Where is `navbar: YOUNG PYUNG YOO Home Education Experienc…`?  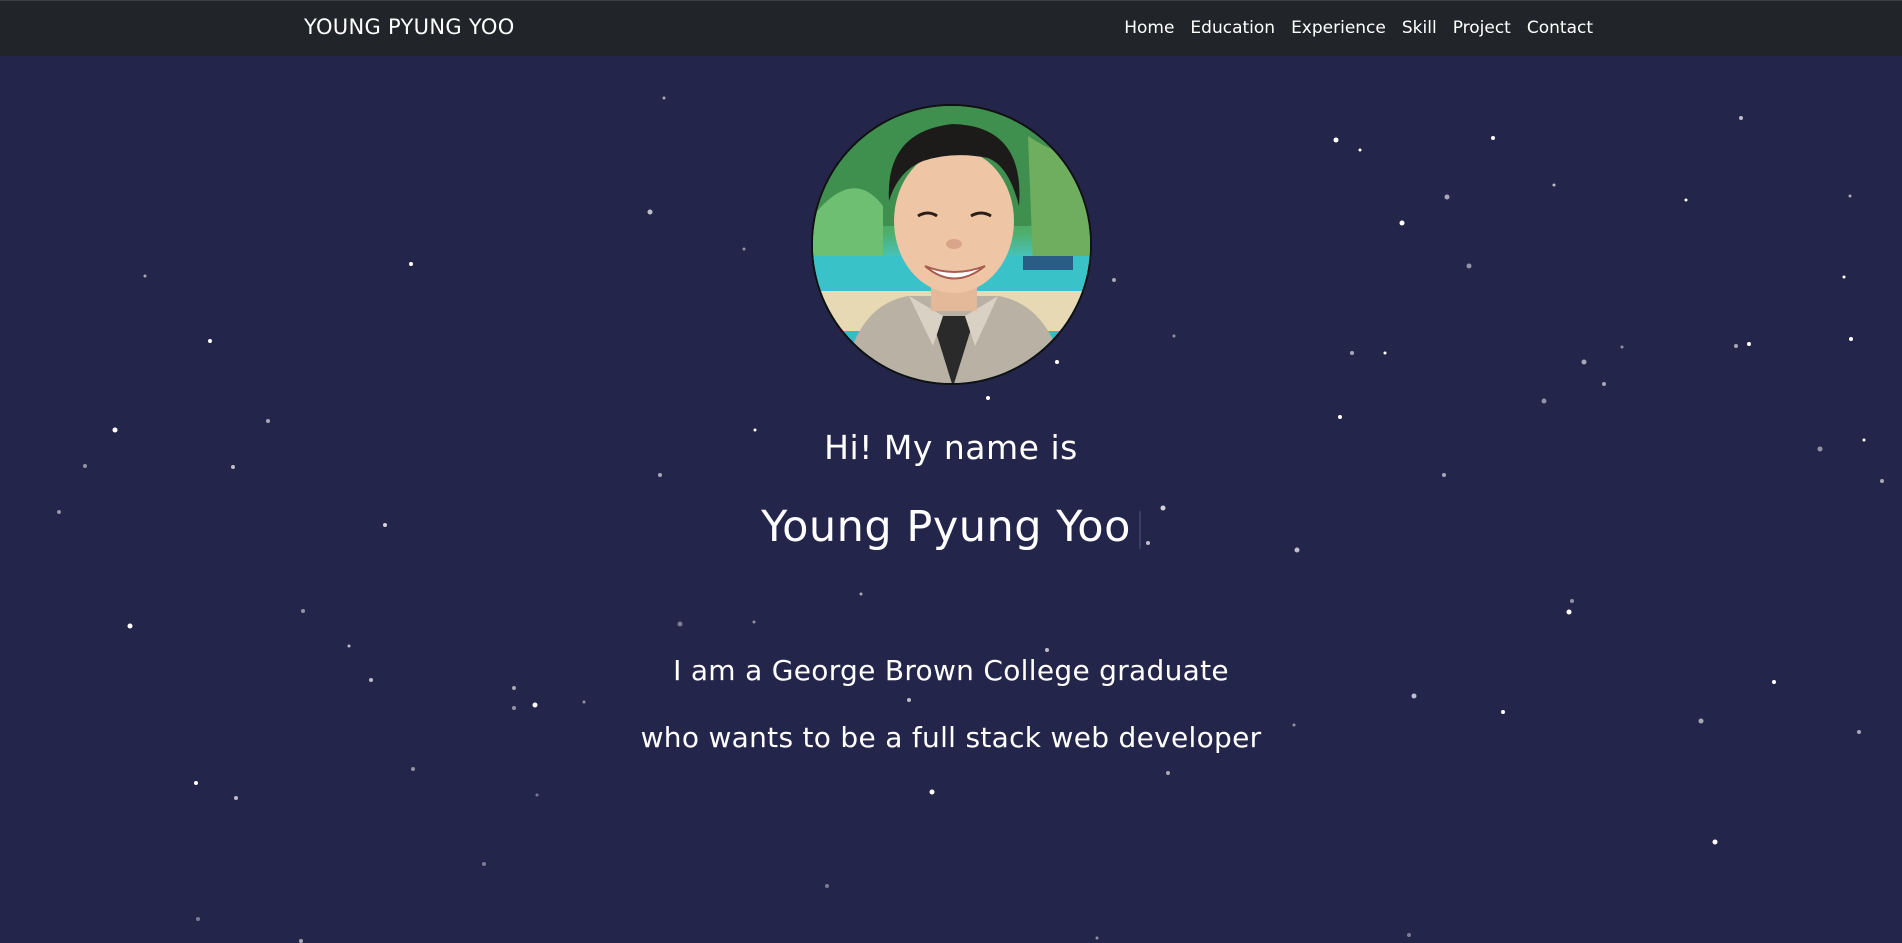 navbar: YOUNG PYUNG YOO Home Education Experienc… is located at coordinates (951, 28).